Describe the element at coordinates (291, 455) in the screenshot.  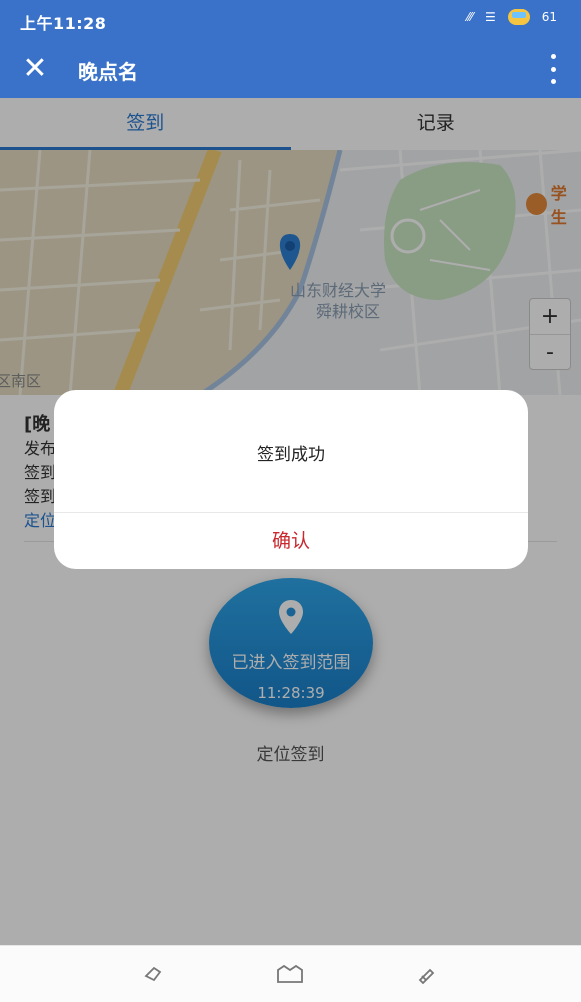
I see `dialog-message: 签到成功` at that location.